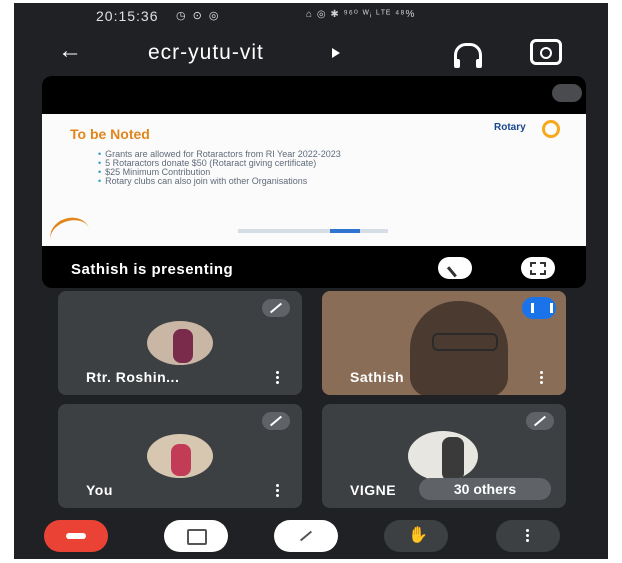 This screenshot has width=622, height=563. Describe the element at coordinates (361, 14) in the screenshot. I see `system-icons: ⌂ ◎ ✱ ⁹⁶⁰ ᵂᵢ ᴸᵀᴱ ⁴⁸%` at that location.